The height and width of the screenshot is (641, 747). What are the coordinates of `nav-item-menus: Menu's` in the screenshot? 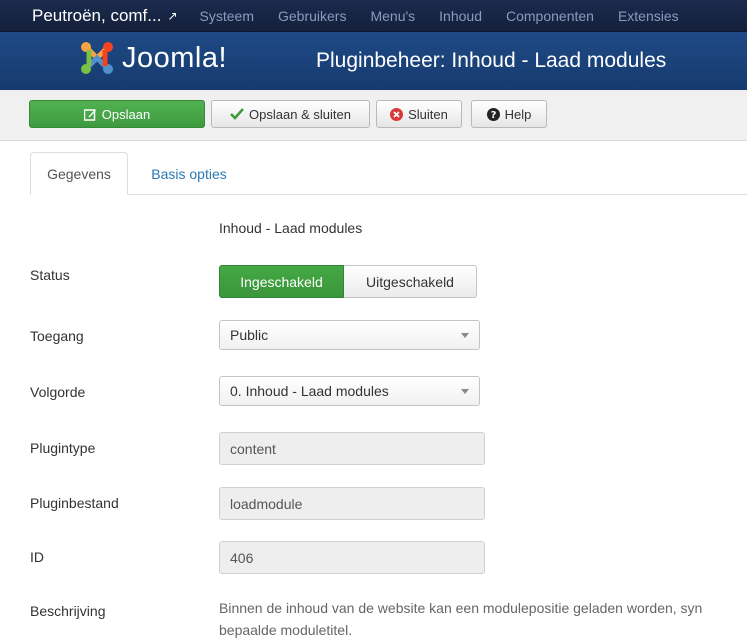 It's located at (392, 16).